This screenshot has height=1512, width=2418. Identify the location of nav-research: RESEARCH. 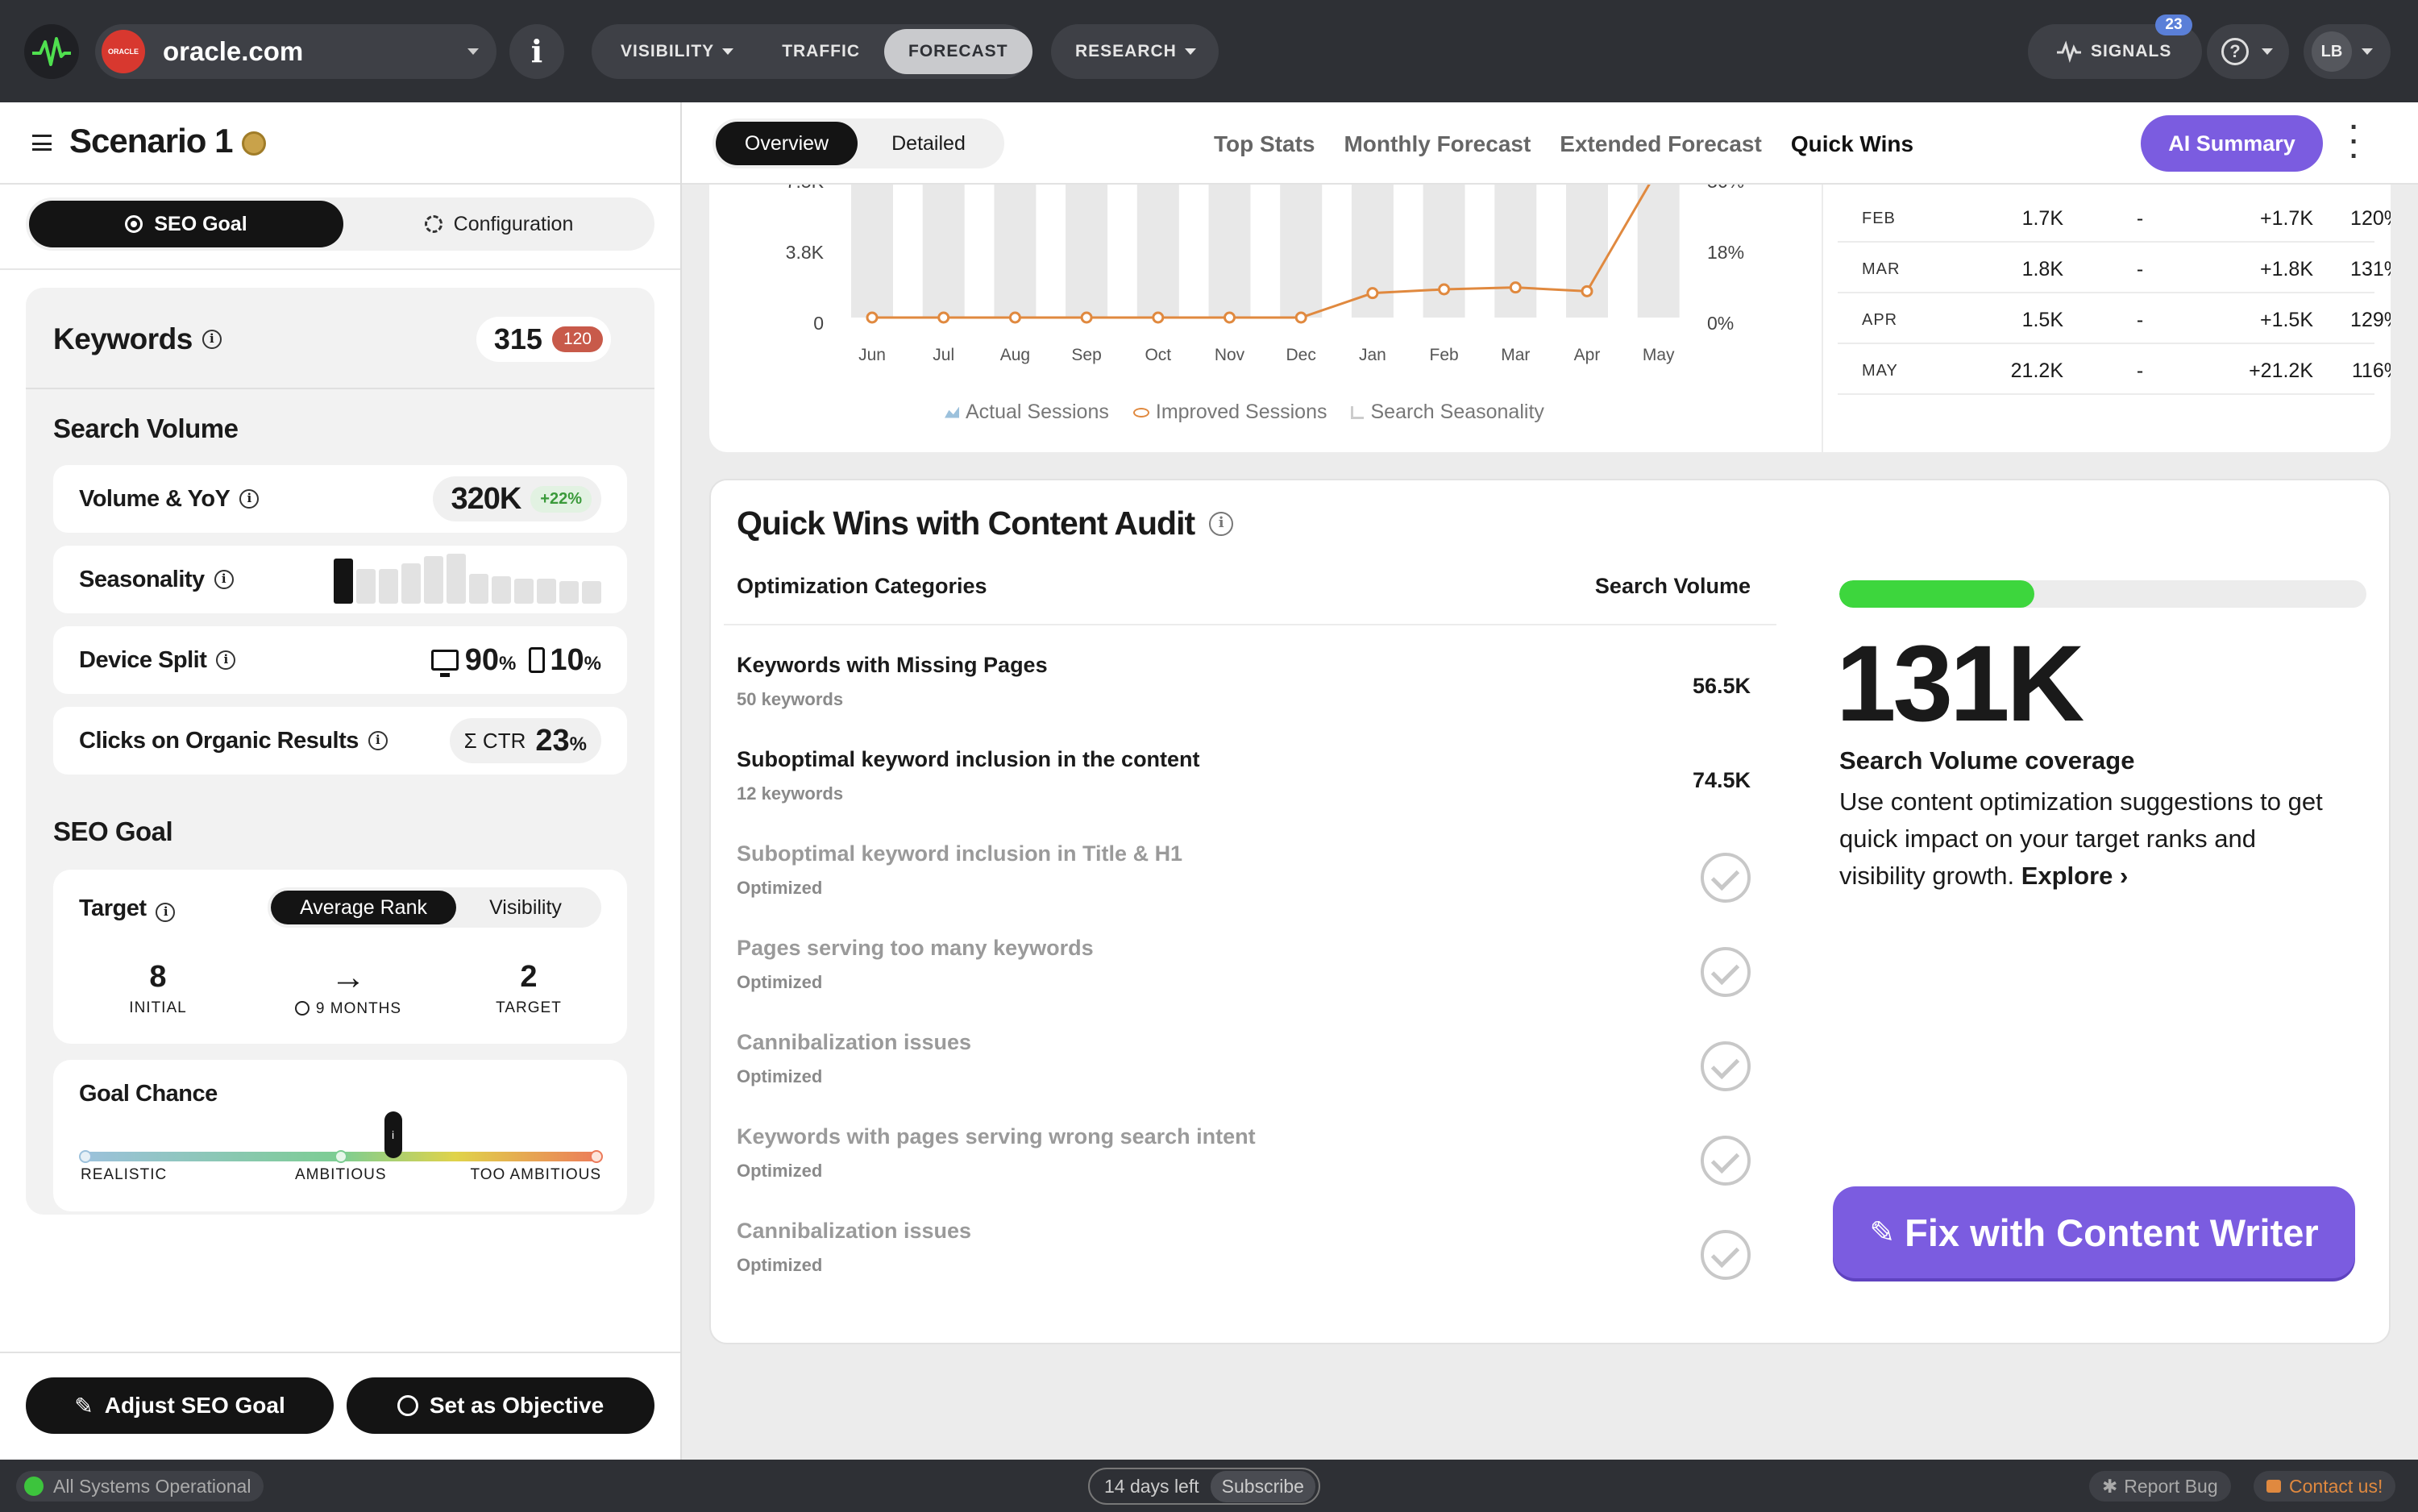
(1135, 51).